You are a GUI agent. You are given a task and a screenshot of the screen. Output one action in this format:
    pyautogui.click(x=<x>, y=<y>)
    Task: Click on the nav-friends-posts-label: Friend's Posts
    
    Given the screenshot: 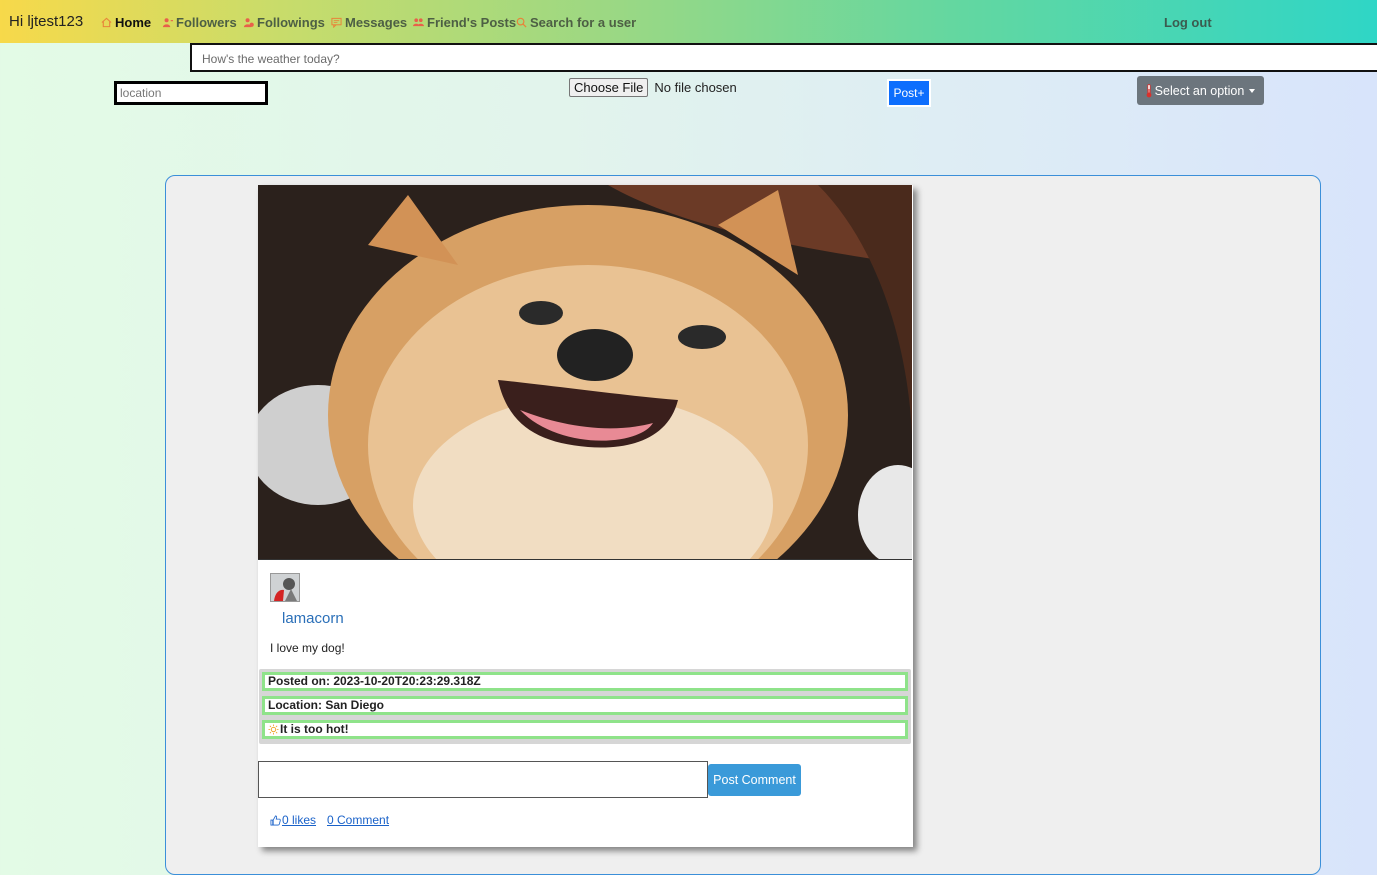 What is the action you would take?
    pyautogui.click(x=472, y=22)
    